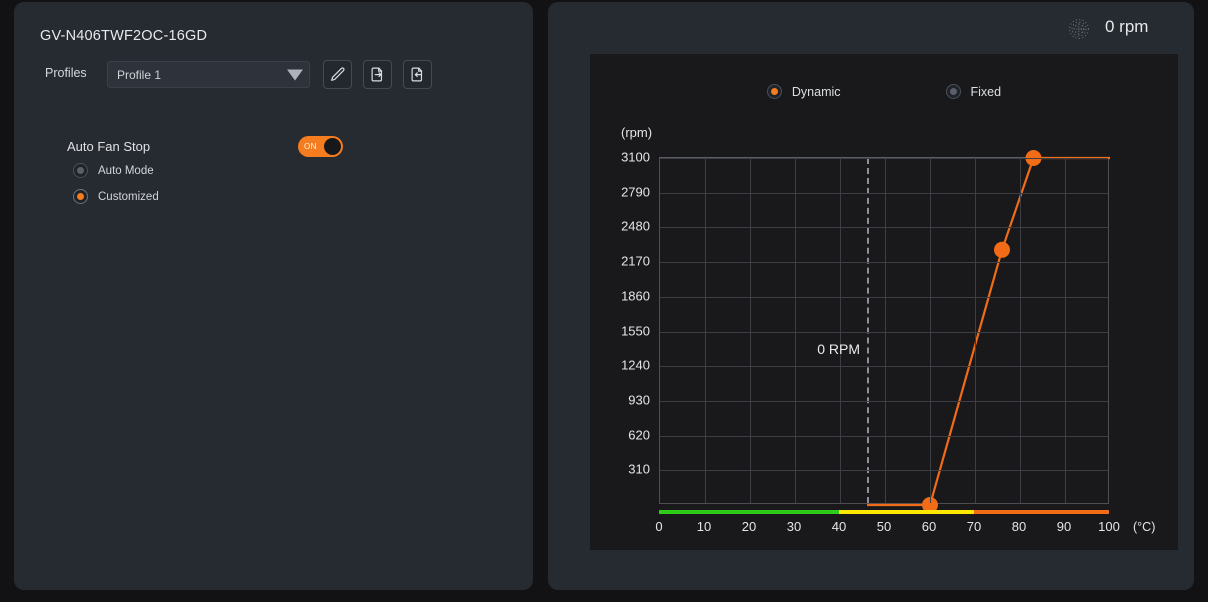  I want to click on auto-fan-stop-label: Auto Fan Stop, so click(109, 146).